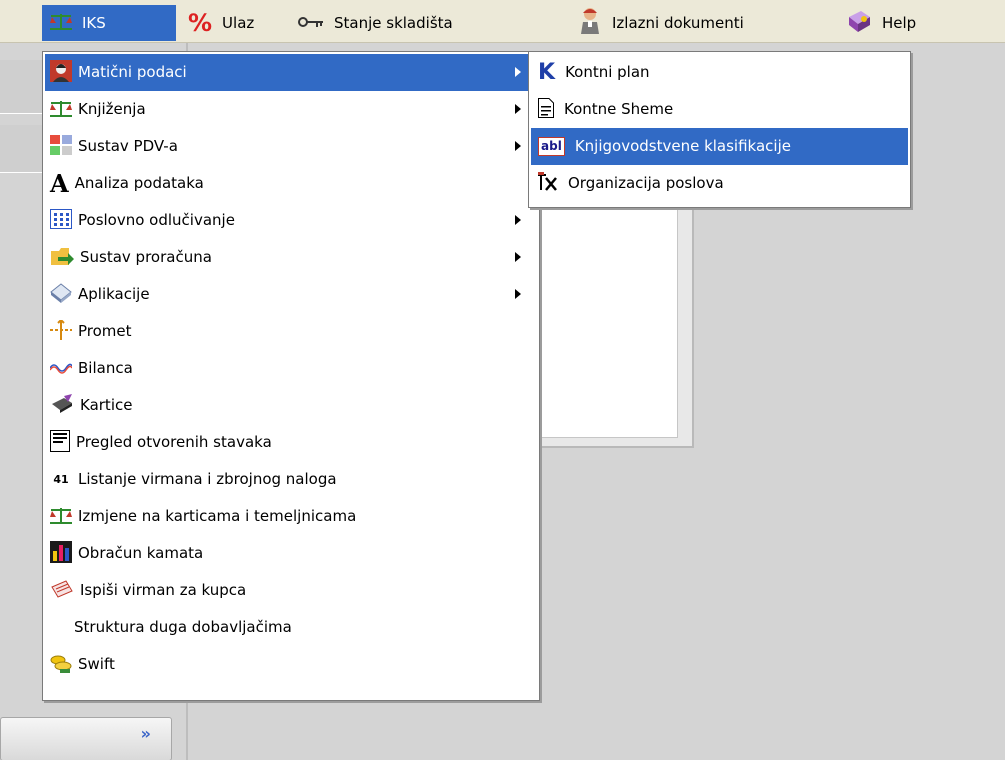  What do you see at coordinates (899, 23) in the screenshot?
I see `menubar-help-label: Help` at bounding box center [899, 23].